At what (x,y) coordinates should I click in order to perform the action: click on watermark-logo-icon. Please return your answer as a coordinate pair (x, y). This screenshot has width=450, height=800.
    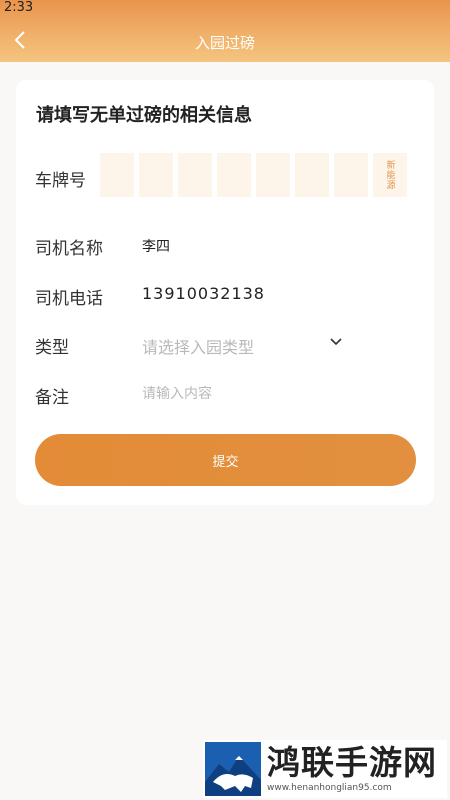
    Looking at the image, I should click on (233, 769).